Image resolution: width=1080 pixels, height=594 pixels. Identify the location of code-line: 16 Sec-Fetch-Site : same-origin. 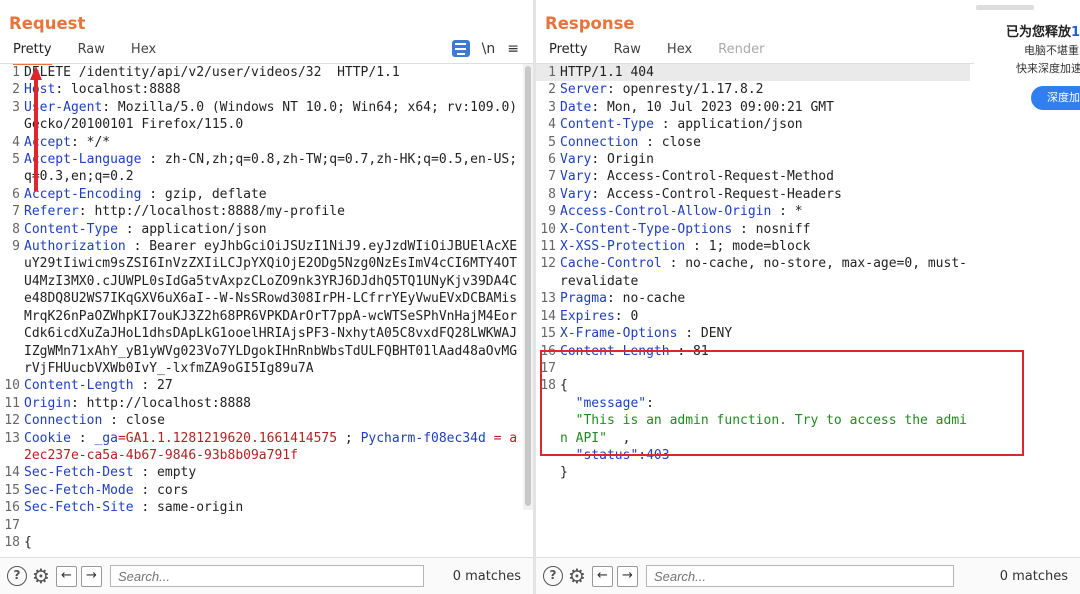
(259, 507).